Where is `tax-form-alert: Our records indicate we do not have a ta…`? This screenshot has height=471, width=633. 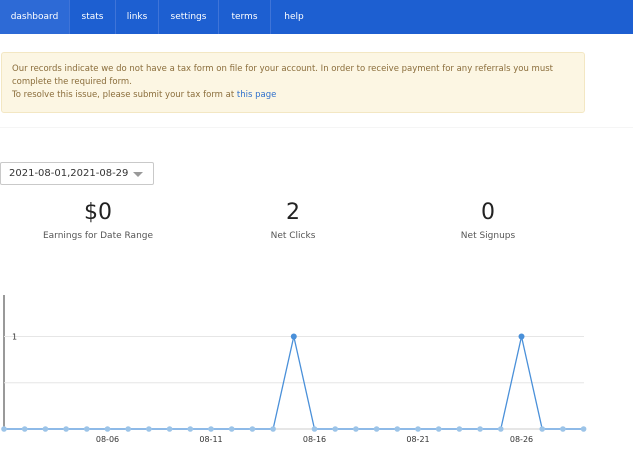
tax-form-alert: Our records indicate we do not have a ta… is located at coordinates (293, 82).